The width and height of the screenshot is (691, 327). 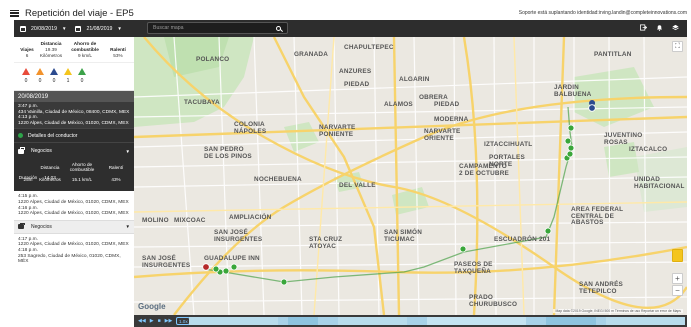 I want to click on segment-fuel-value: 15.1 km/L, so click(x=82, y=179).